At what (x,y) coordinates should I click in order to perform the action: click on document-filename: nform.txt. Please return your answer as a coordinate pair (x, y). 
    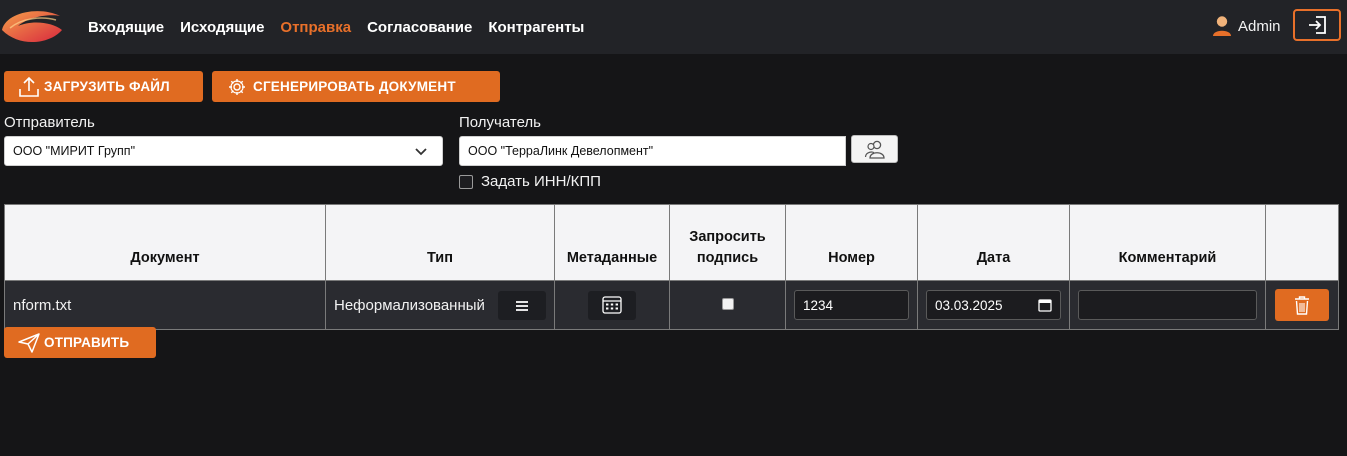
    Looking at the image, I should click on (42, 305).